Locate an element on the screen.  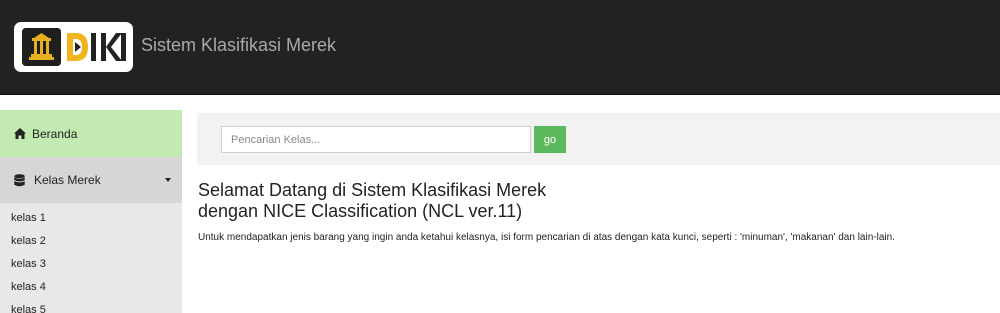
app-title: Sistem Klasifikasi Merek is located at coordinates (239, 45).